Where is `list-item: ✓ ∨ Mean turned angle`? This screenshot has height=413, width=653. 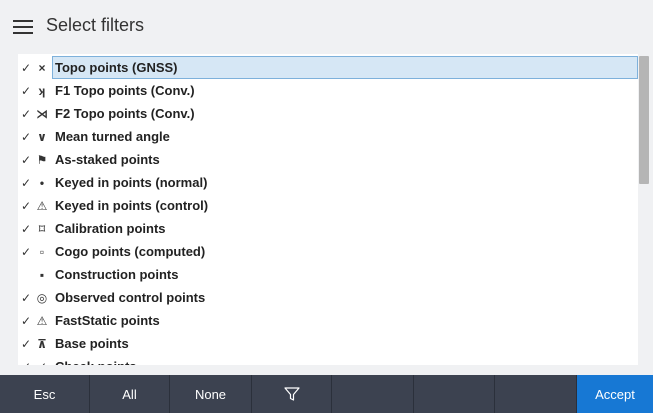 list-item: ✓ ∨ Mean turned angle is located at coordinates (328, 136).